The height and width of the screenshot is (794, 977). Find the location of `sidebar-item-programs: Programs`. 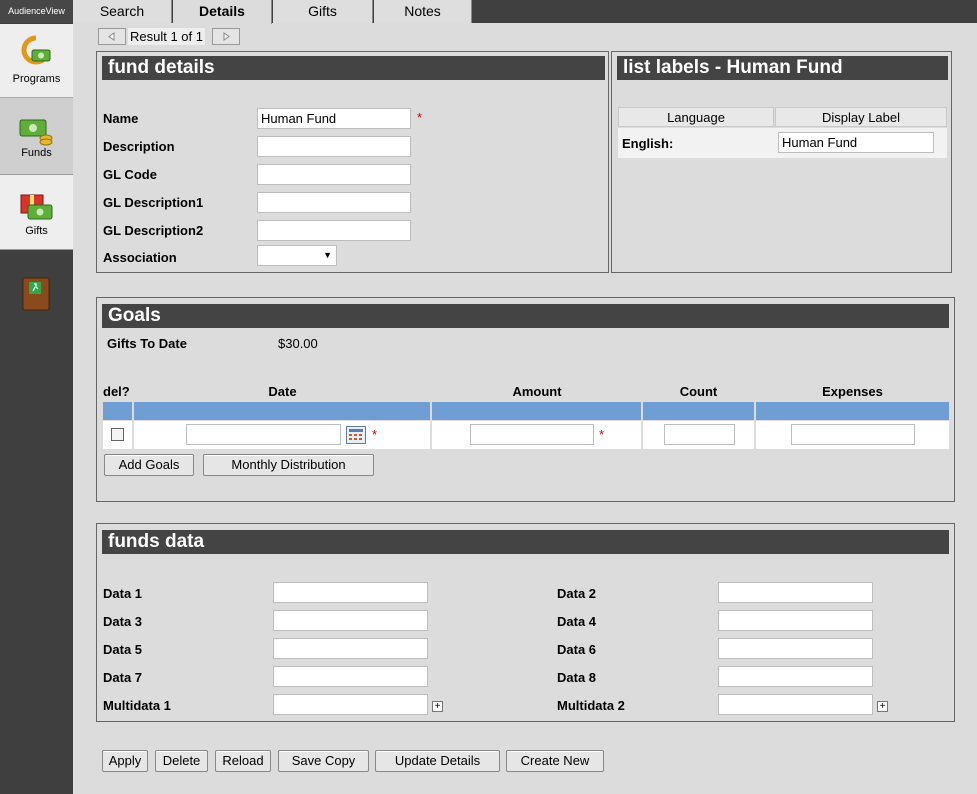

sidebar-item-programs: Programs is located at coordinates (36, 61).